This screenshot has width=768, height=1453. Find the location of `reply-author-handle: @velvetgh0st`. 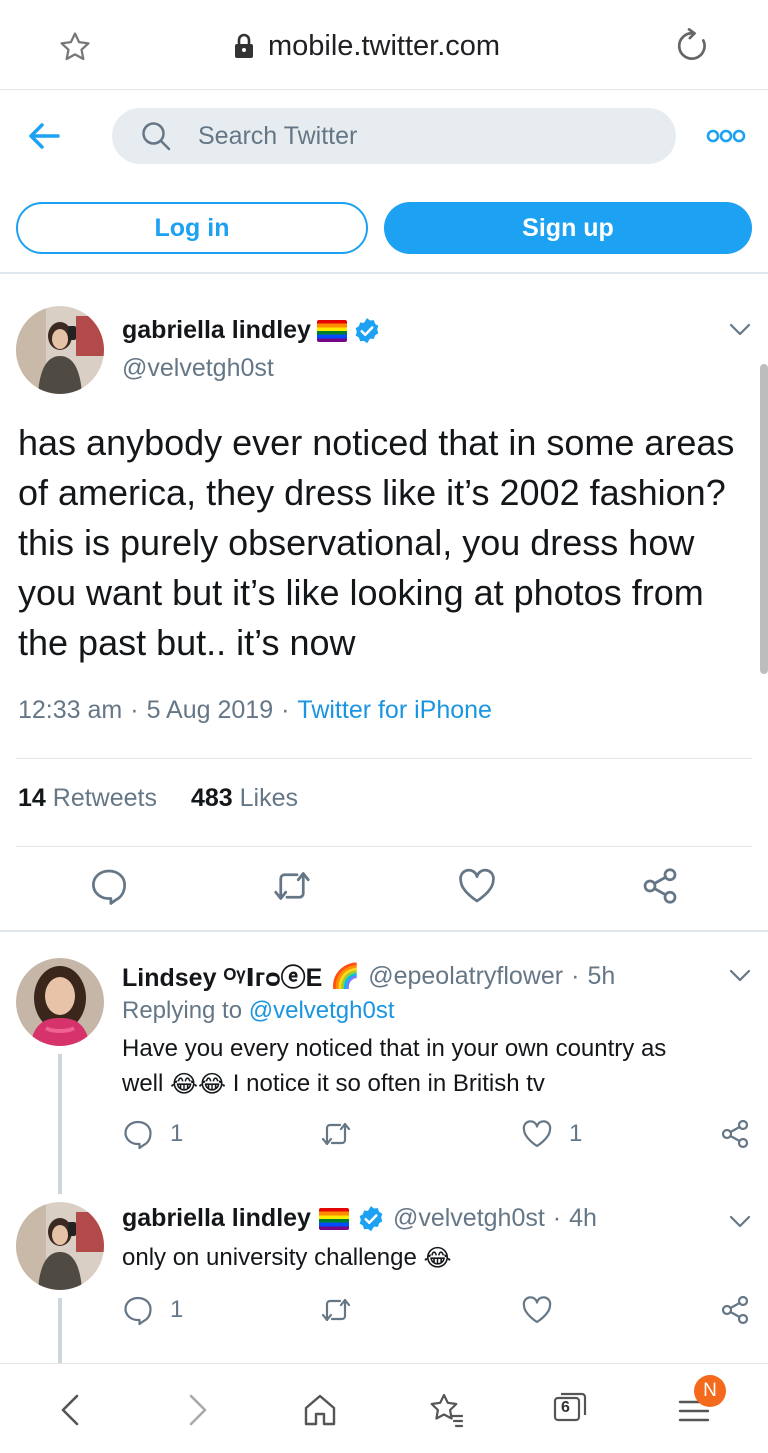

reply-author-handle: @velvetgh0st is located at coordinates (468, 1218).